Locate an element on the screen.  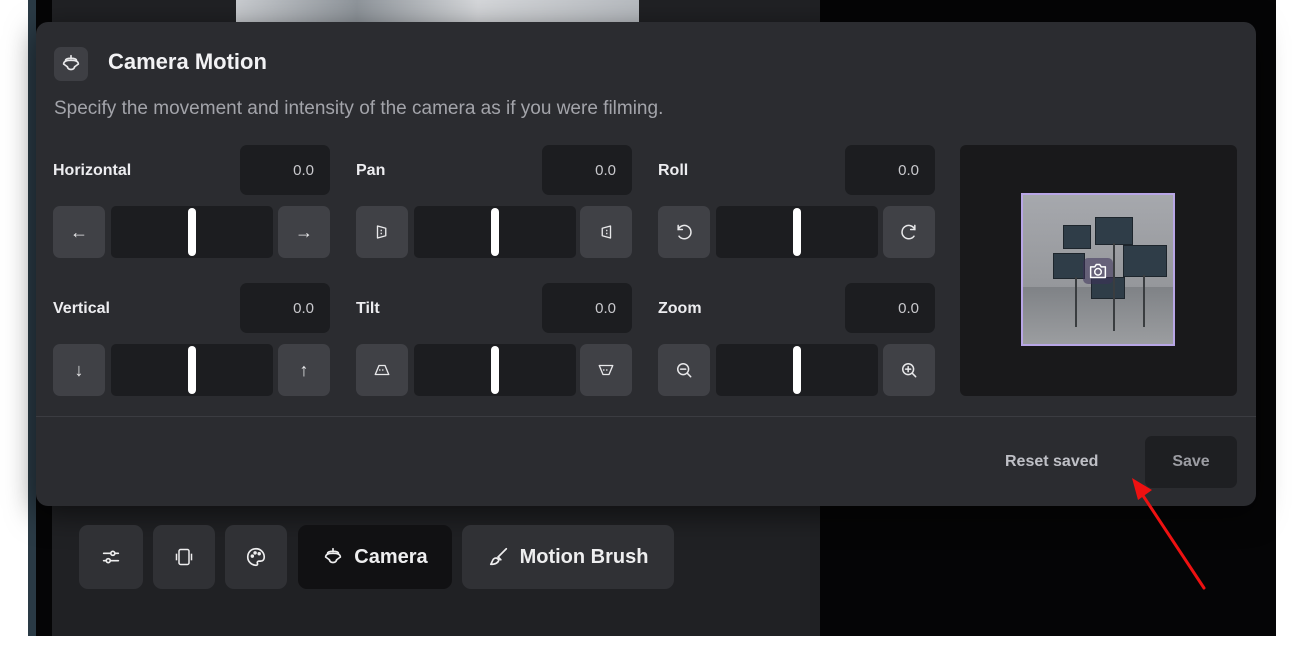
vertical-slider-thumb is located at coordinates (192, 370).